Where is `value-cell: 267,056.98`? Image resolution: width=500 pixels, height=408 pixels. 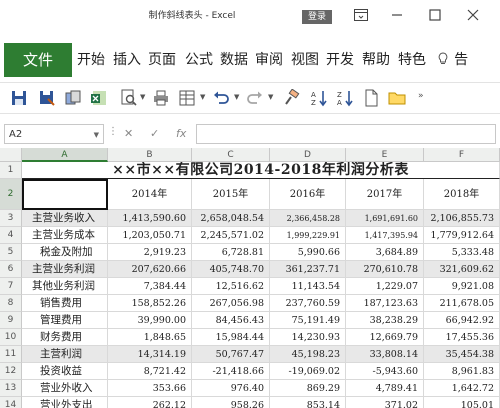 value-cell: 267,056.98 is located at coordinates (231, 303).